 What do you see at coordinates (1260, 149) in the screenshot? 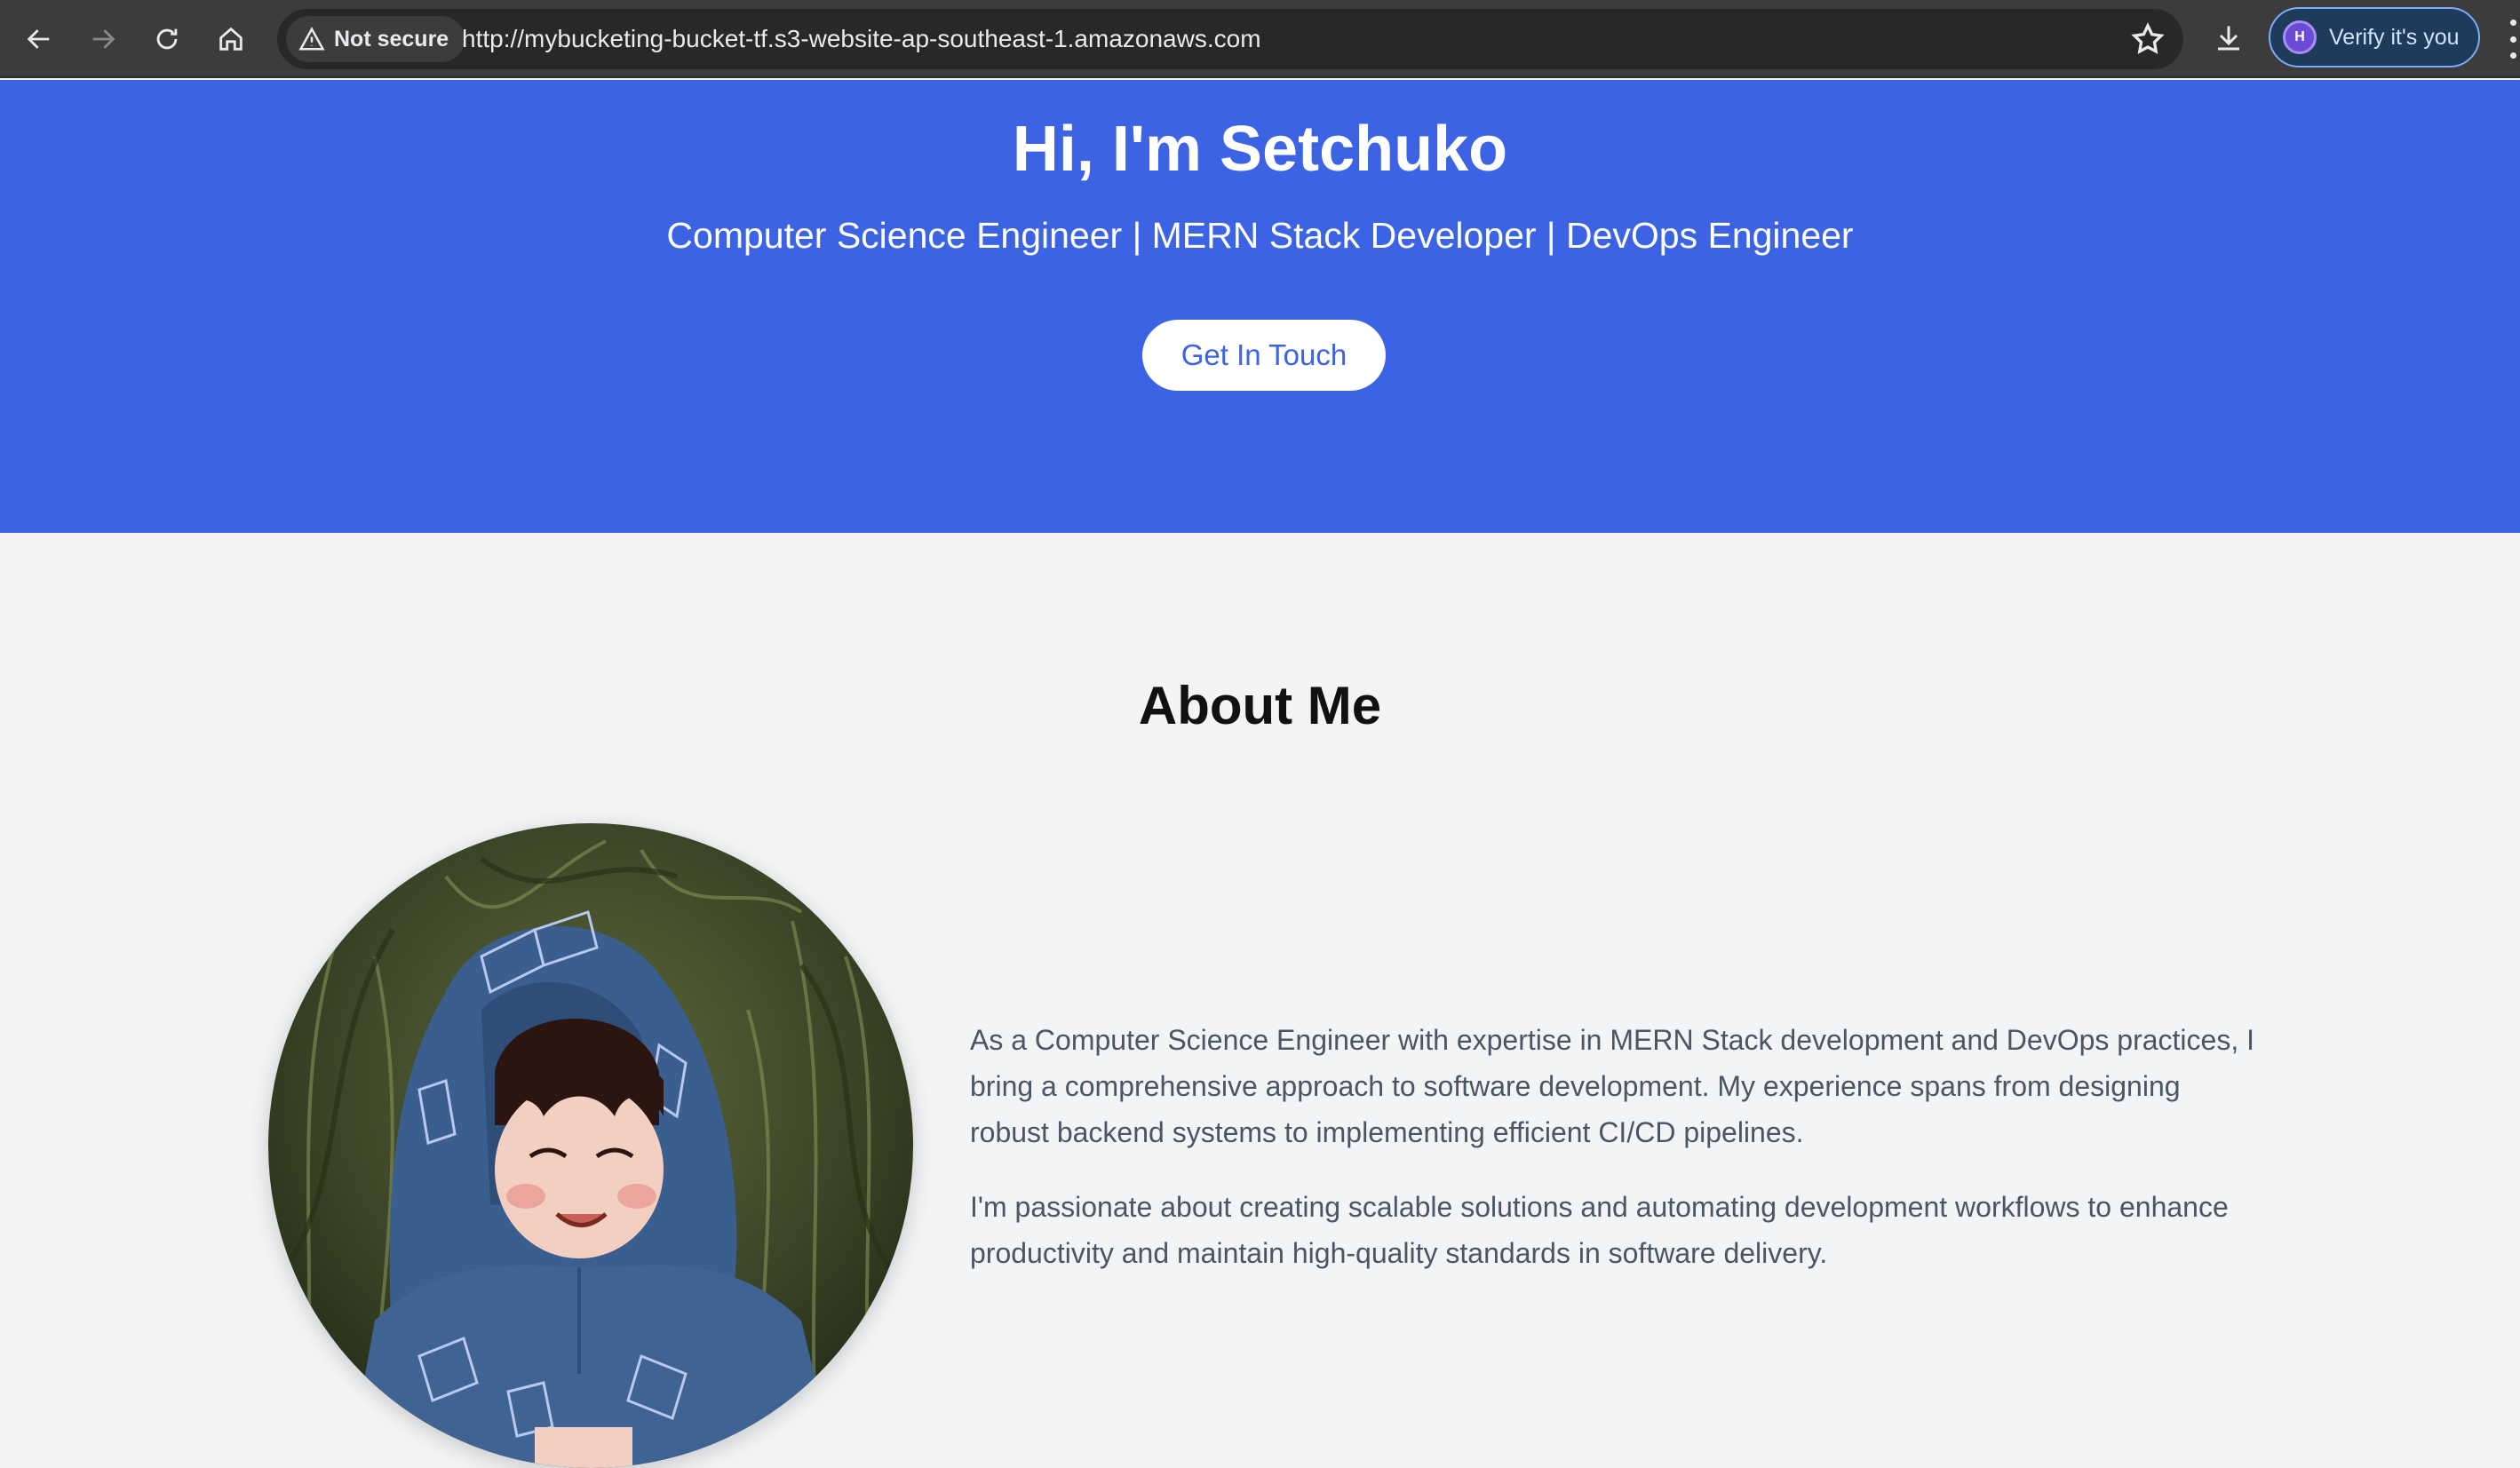
I see `hero-title: Hi, I'm Setchuko` at bounding box center [1260, 149].